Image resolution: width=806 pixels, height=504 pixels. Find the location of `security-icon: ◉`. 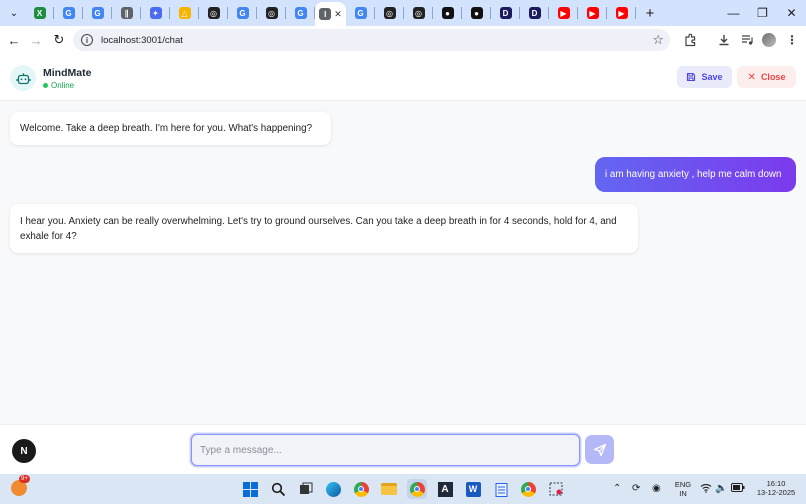

security-icon: ◉ is located at coordinates (656, 488).